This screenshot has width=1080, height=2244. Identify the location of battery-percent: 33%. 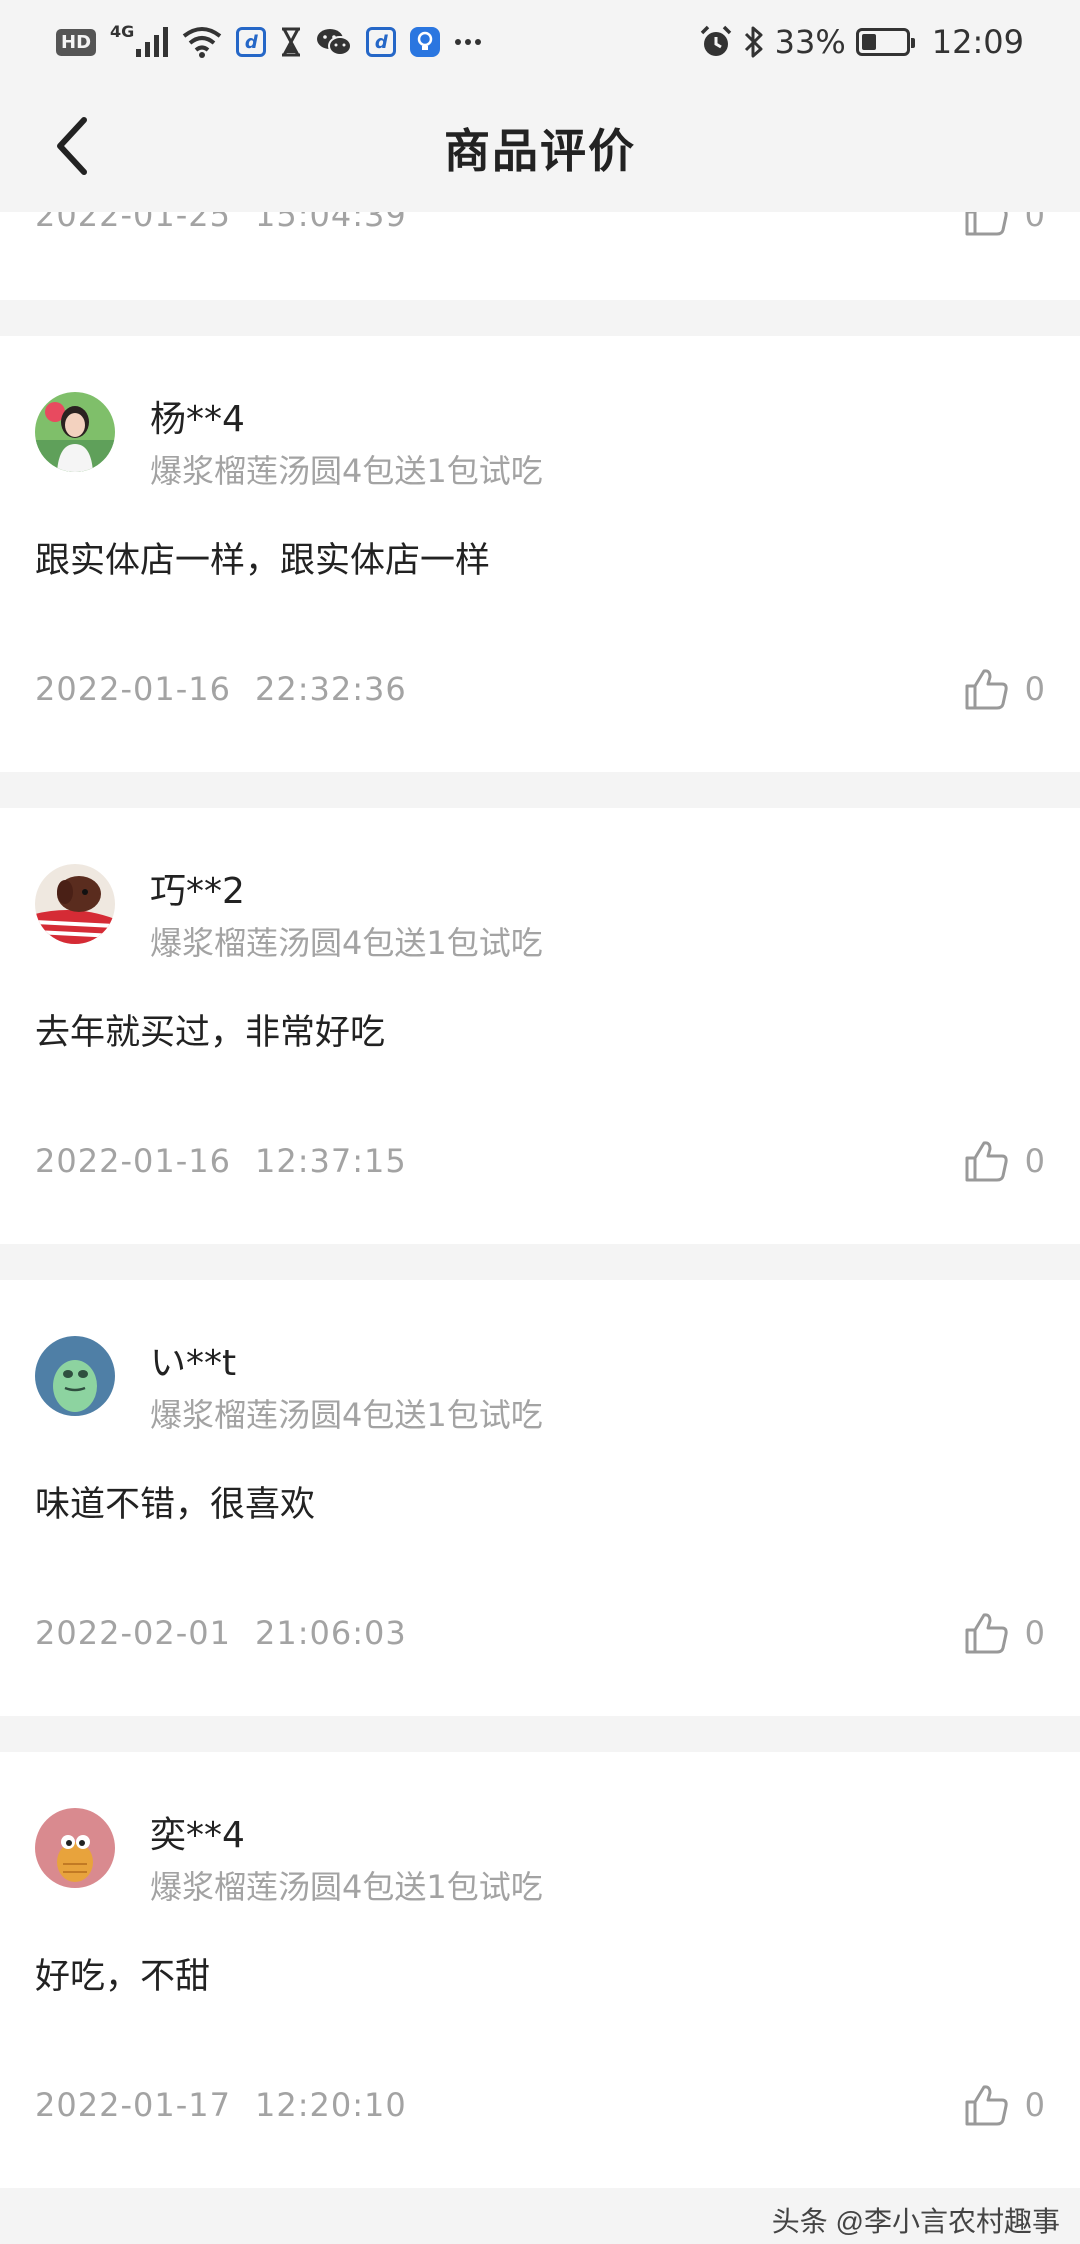
(810, 42).